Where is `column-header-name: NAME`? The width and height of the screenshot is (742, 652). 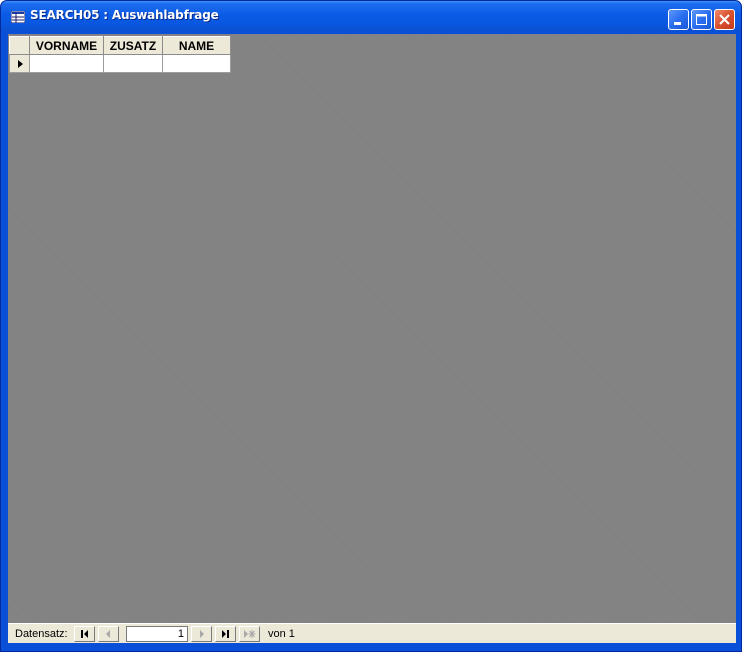
column-header-name: NAME is located at coordinates (196, 45).